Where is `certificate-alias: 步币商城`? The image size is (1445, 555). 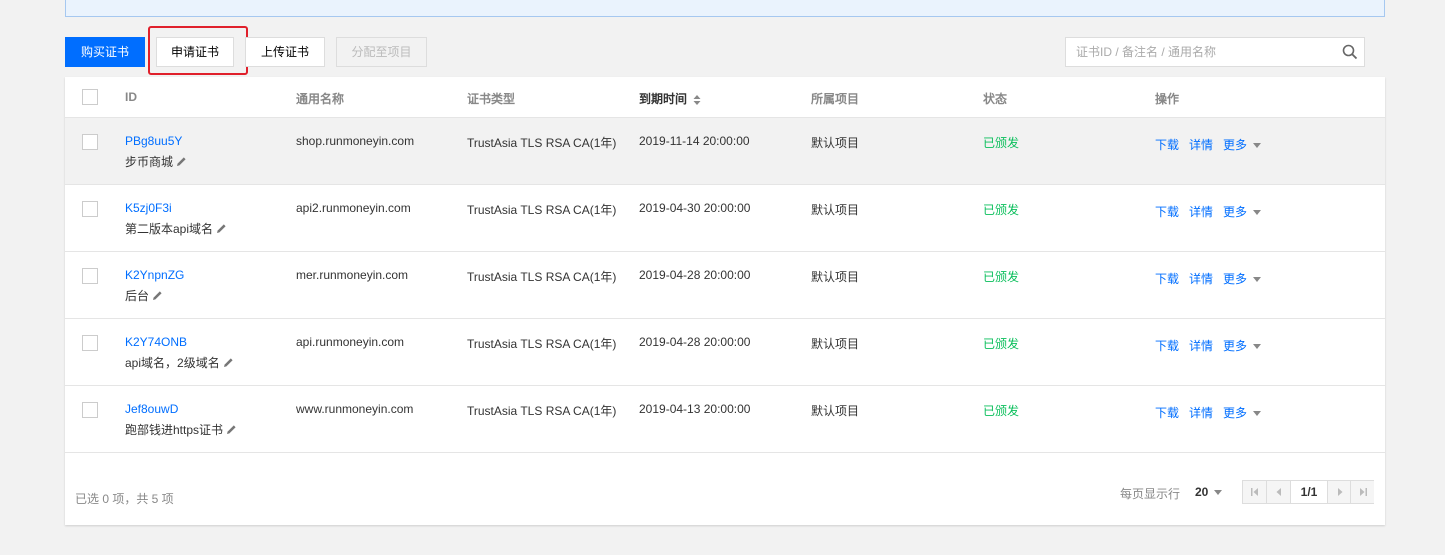 certificate-alias: 步币商城 is located at coordinates (156, 161).